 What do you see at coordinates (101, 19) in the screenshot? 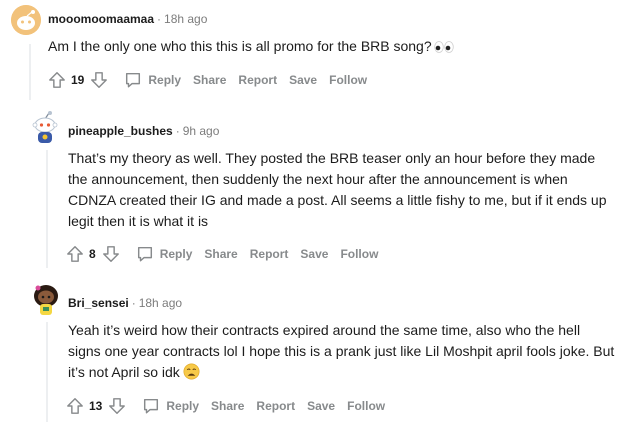
I see `username: mooomoomaamaa` at bounding box center [101, 19].